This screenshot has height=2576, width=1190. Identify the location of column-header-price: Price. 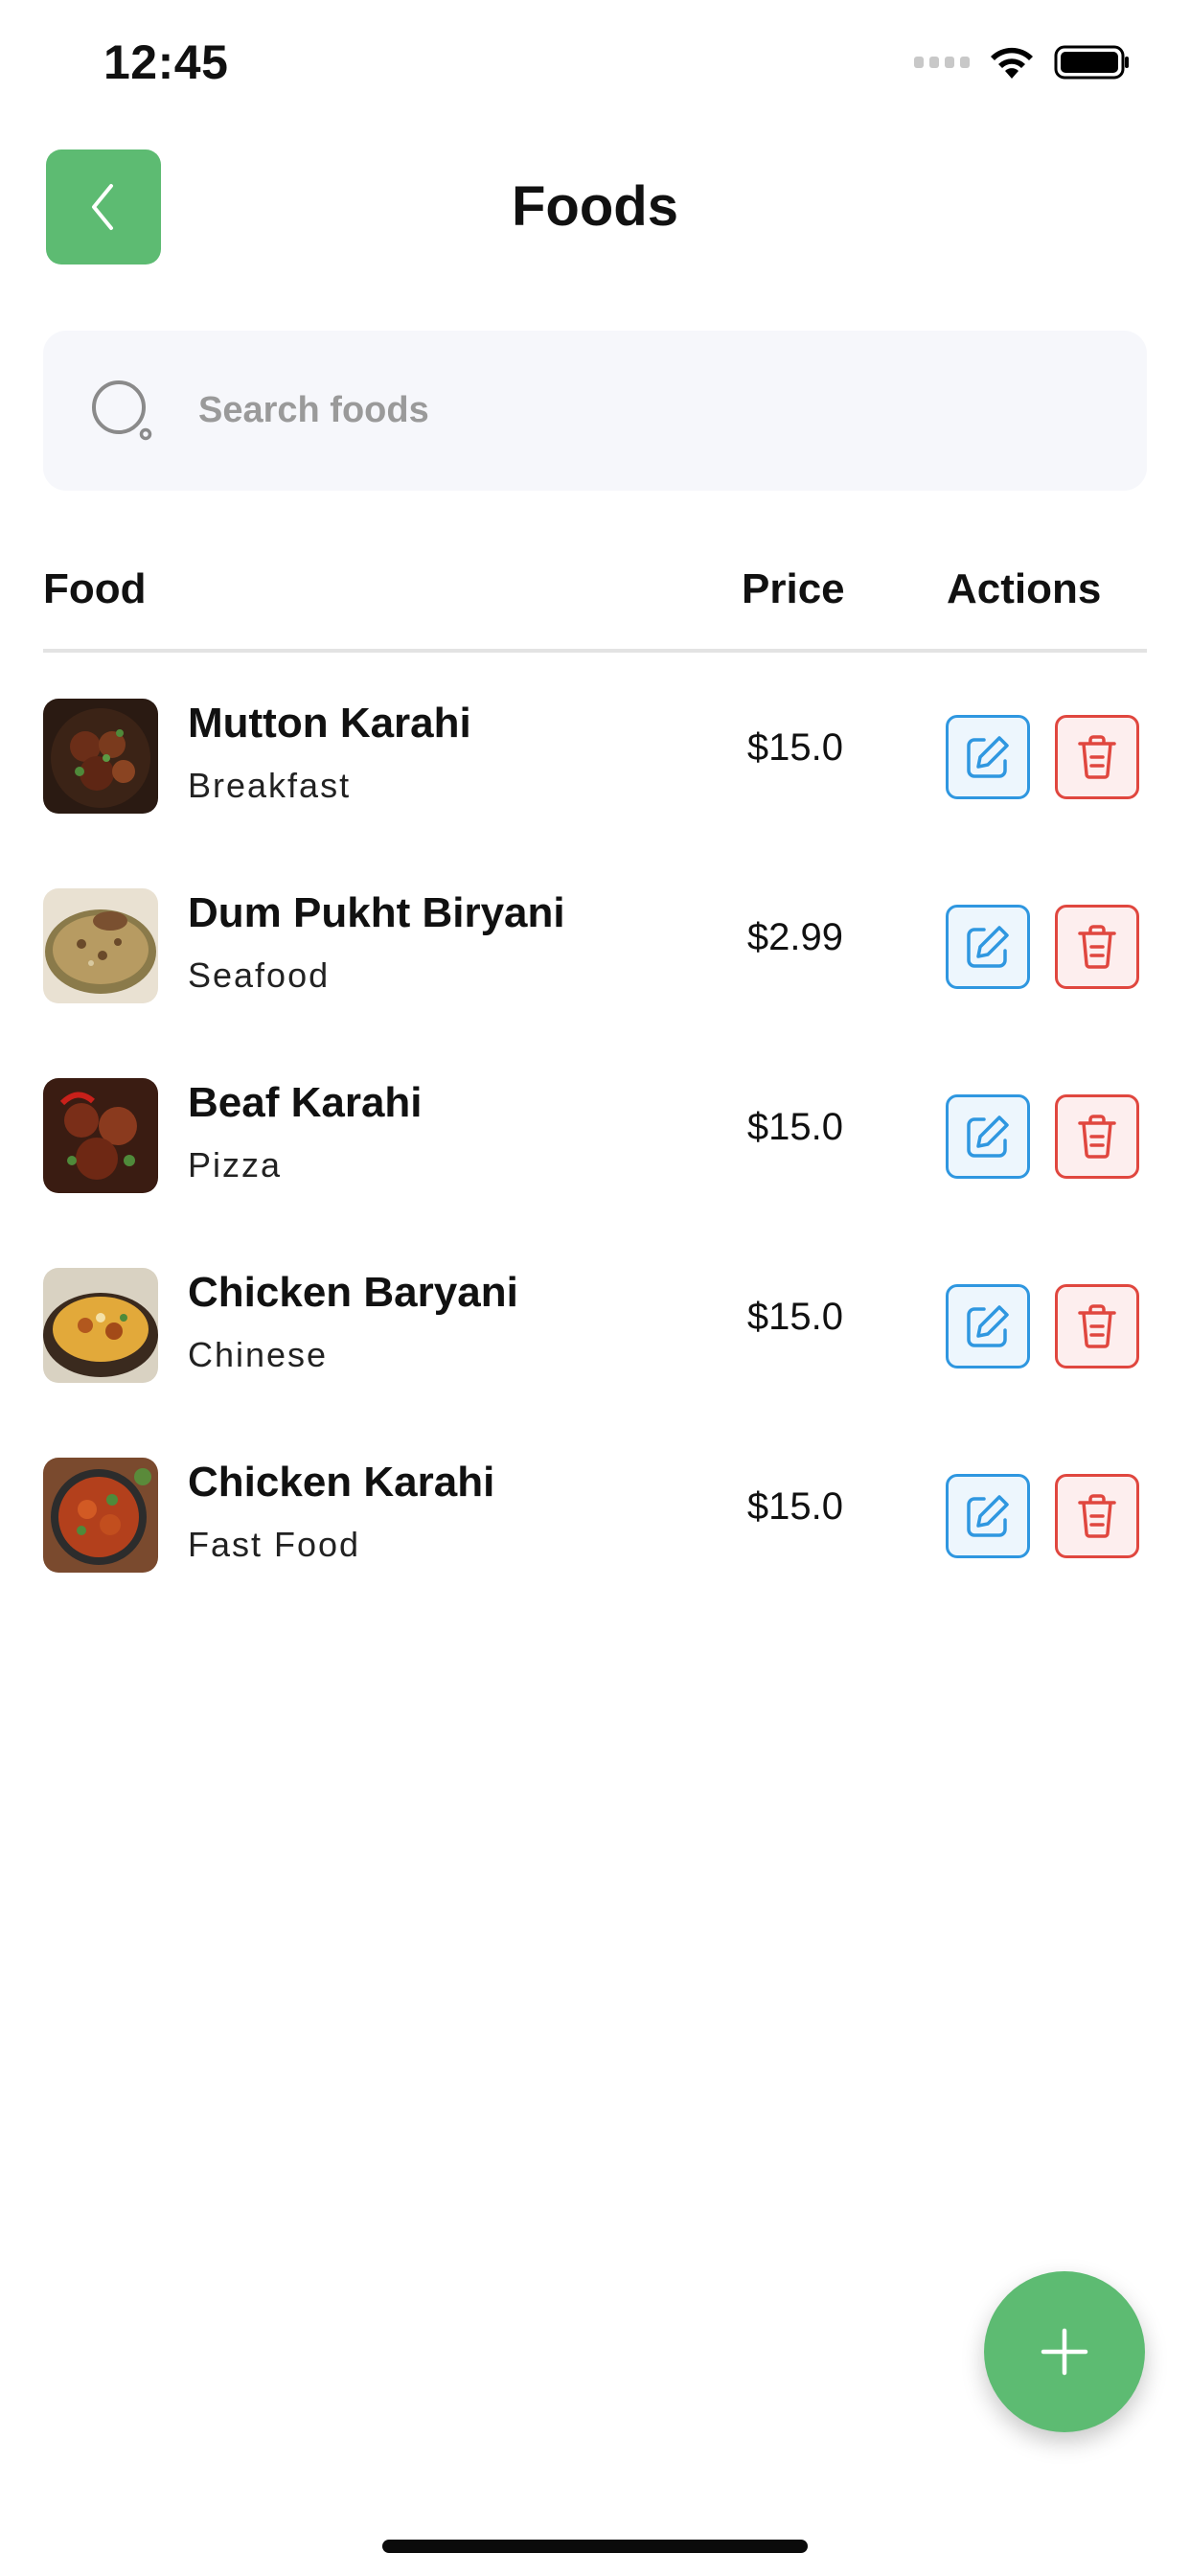
(794, 588).